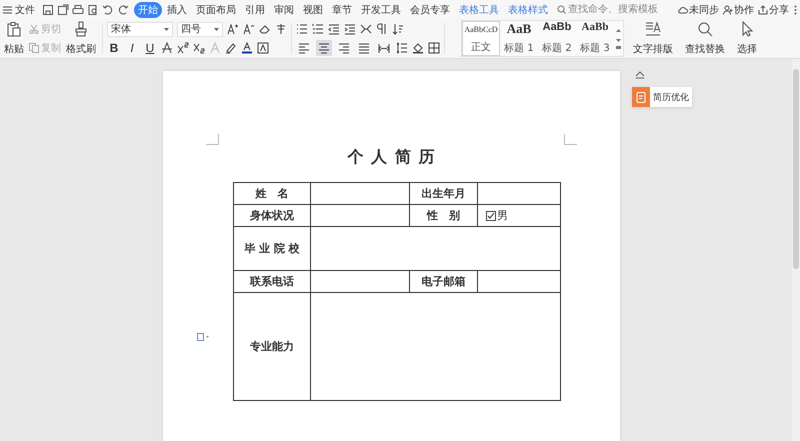  Describe the element at coordinates (81, 38) in the screenshot. I see `format-painter-button: 格式刷` at that location.